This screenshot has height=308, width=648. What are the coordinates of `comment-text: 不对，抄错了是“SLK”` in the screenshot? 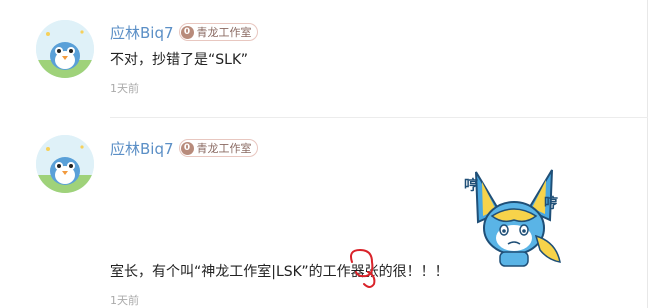 It's located at (179, 60).